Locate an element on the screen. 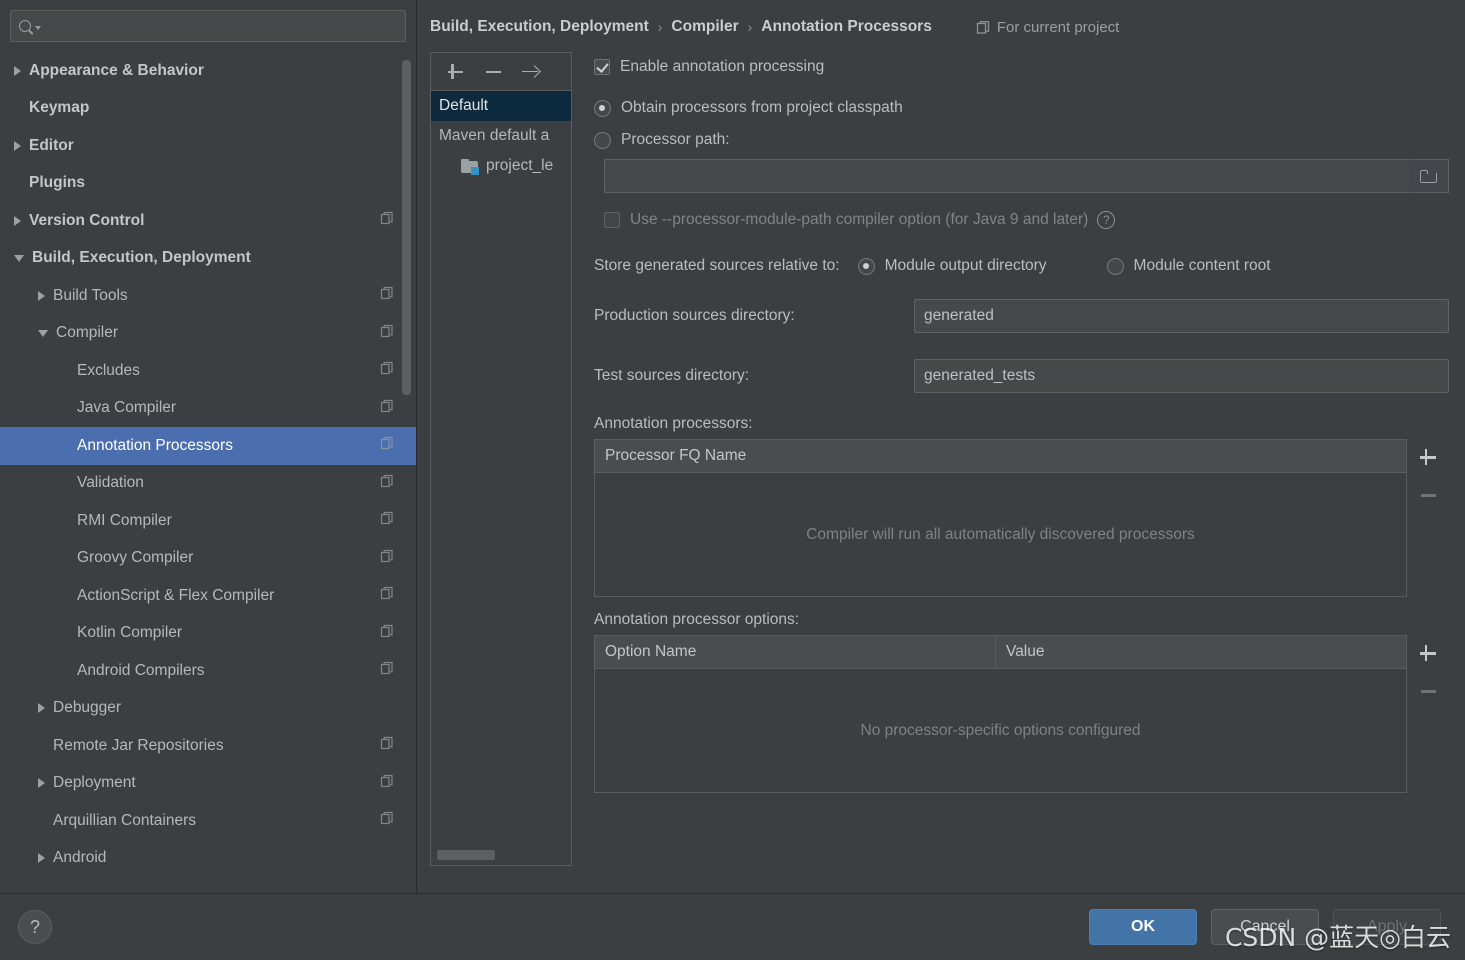 The height and width of the screenshot is (960, 1465). sidebar-item-build-tools: Build Tools is located at coordinates (208, 296).